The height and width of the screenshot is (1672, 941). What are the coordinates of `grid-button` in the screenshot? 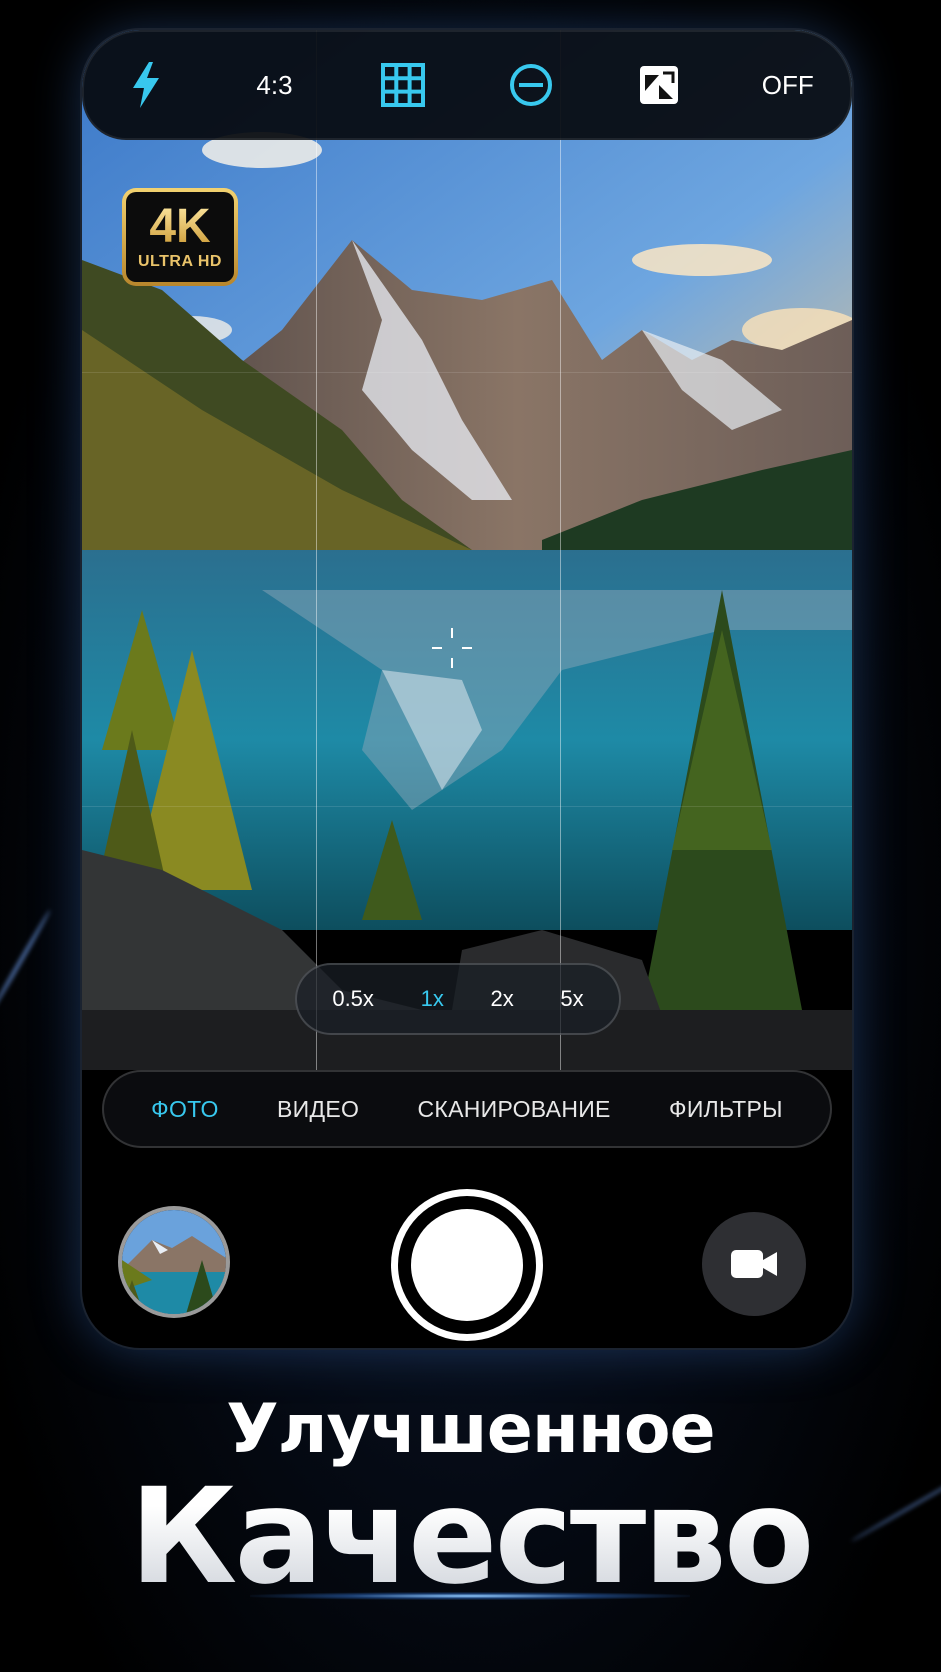 It's located at (403, 85).